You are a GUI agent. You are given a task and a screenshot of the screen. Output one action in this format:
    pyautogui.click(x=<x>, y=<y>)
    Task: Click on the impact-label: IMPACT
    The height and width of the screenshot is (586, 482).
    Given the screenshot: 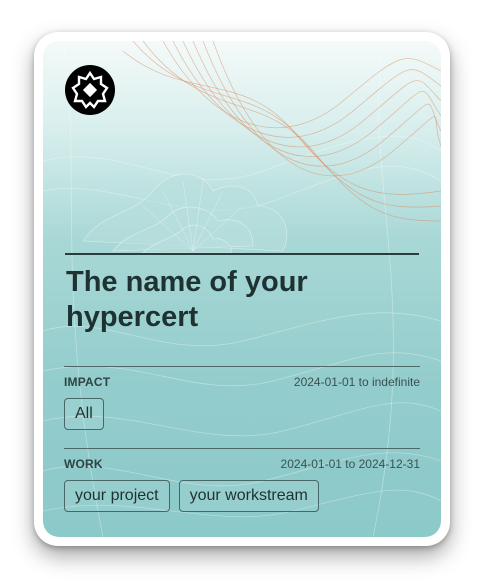 What is the action you would take?
    pyautogui.click(x=87, y=382)
    